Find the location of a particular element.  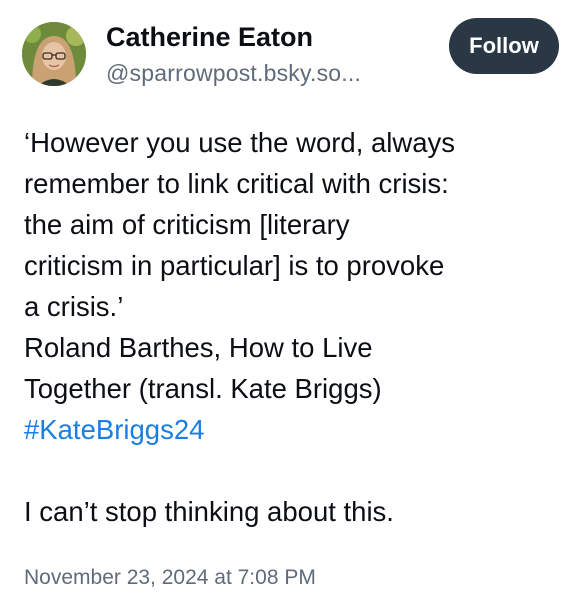

avatar-photo-icon is located at coordinates (54, 54).